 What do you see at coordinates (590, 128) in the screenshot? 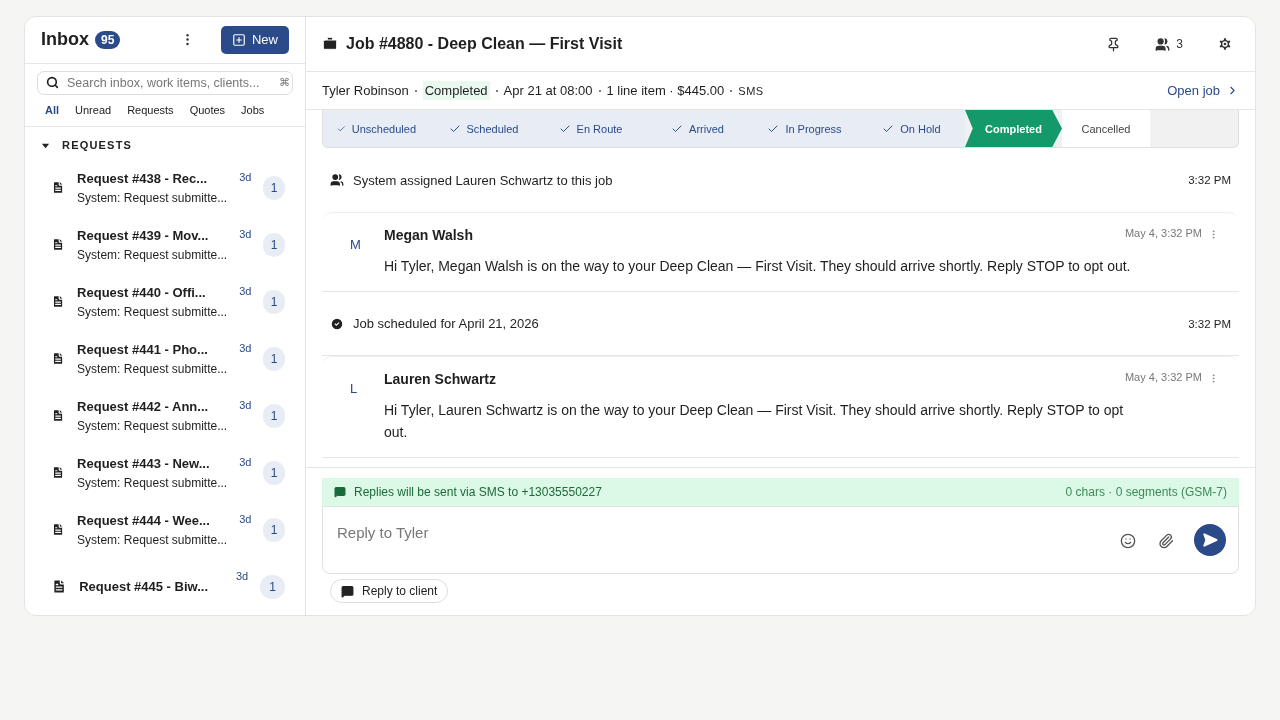
I see `status-step: En Route` at bounding box center [590, 128].